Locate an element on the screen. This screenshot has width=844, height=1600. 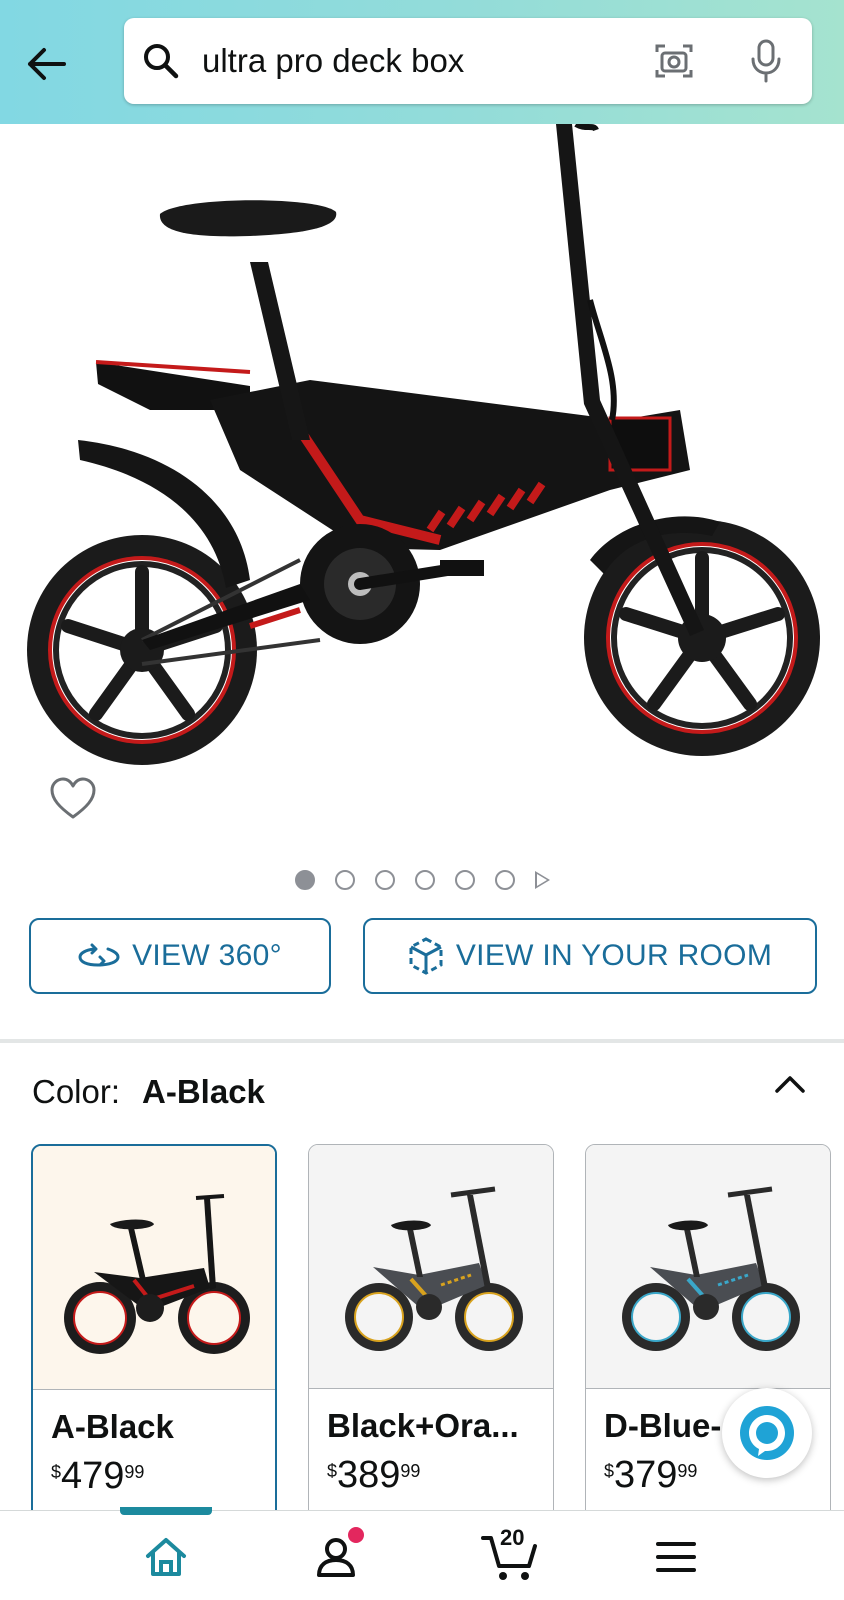
ar-cube-icon is located at coordinates (426, 956).